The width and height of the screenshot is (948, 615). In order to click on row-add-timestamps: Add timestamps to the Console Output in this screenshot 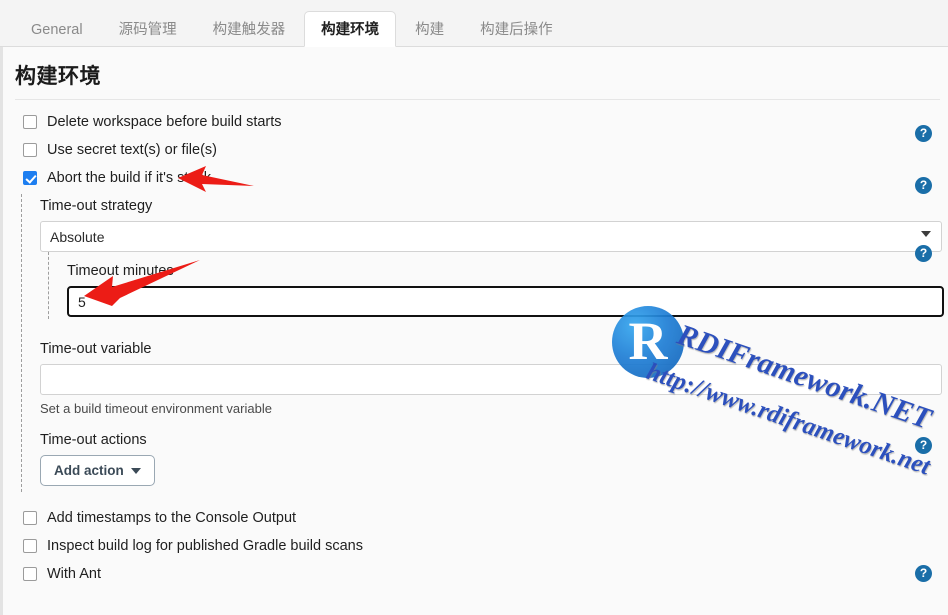, I will do `click(475, 518)`.